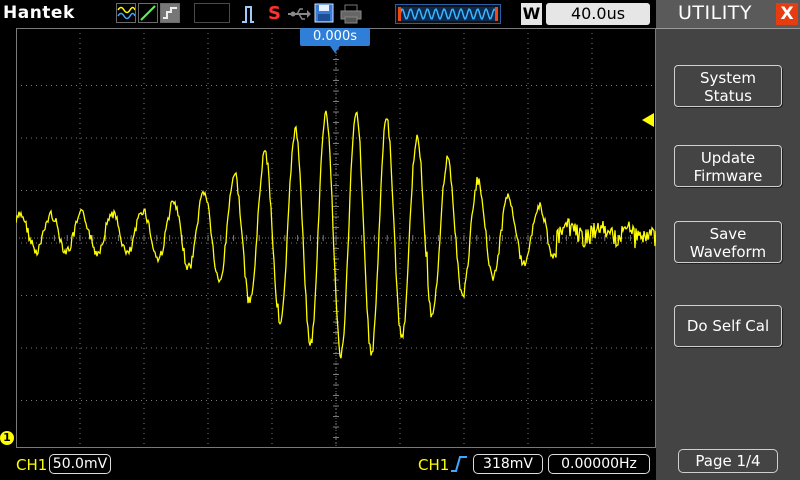 This screenshot has height=480, width=800. What do you see at coordinates (715, 13) in the screenshot?
I see `menu-title: UTILITY` at bounding box center [715, 13].